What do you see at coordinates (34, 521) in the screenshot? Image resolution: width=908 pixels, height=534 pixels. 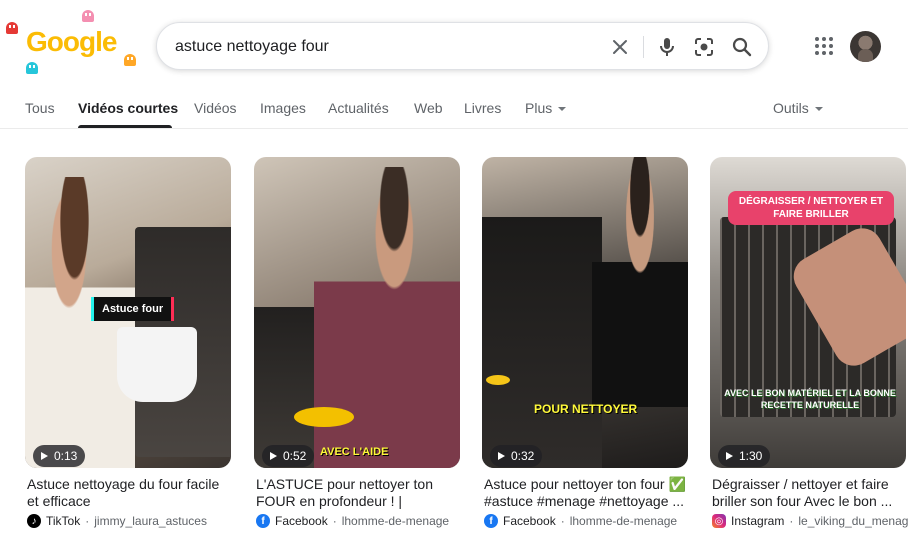 I see `tiktok-icon: ♪` at bounding box center [34, 521].